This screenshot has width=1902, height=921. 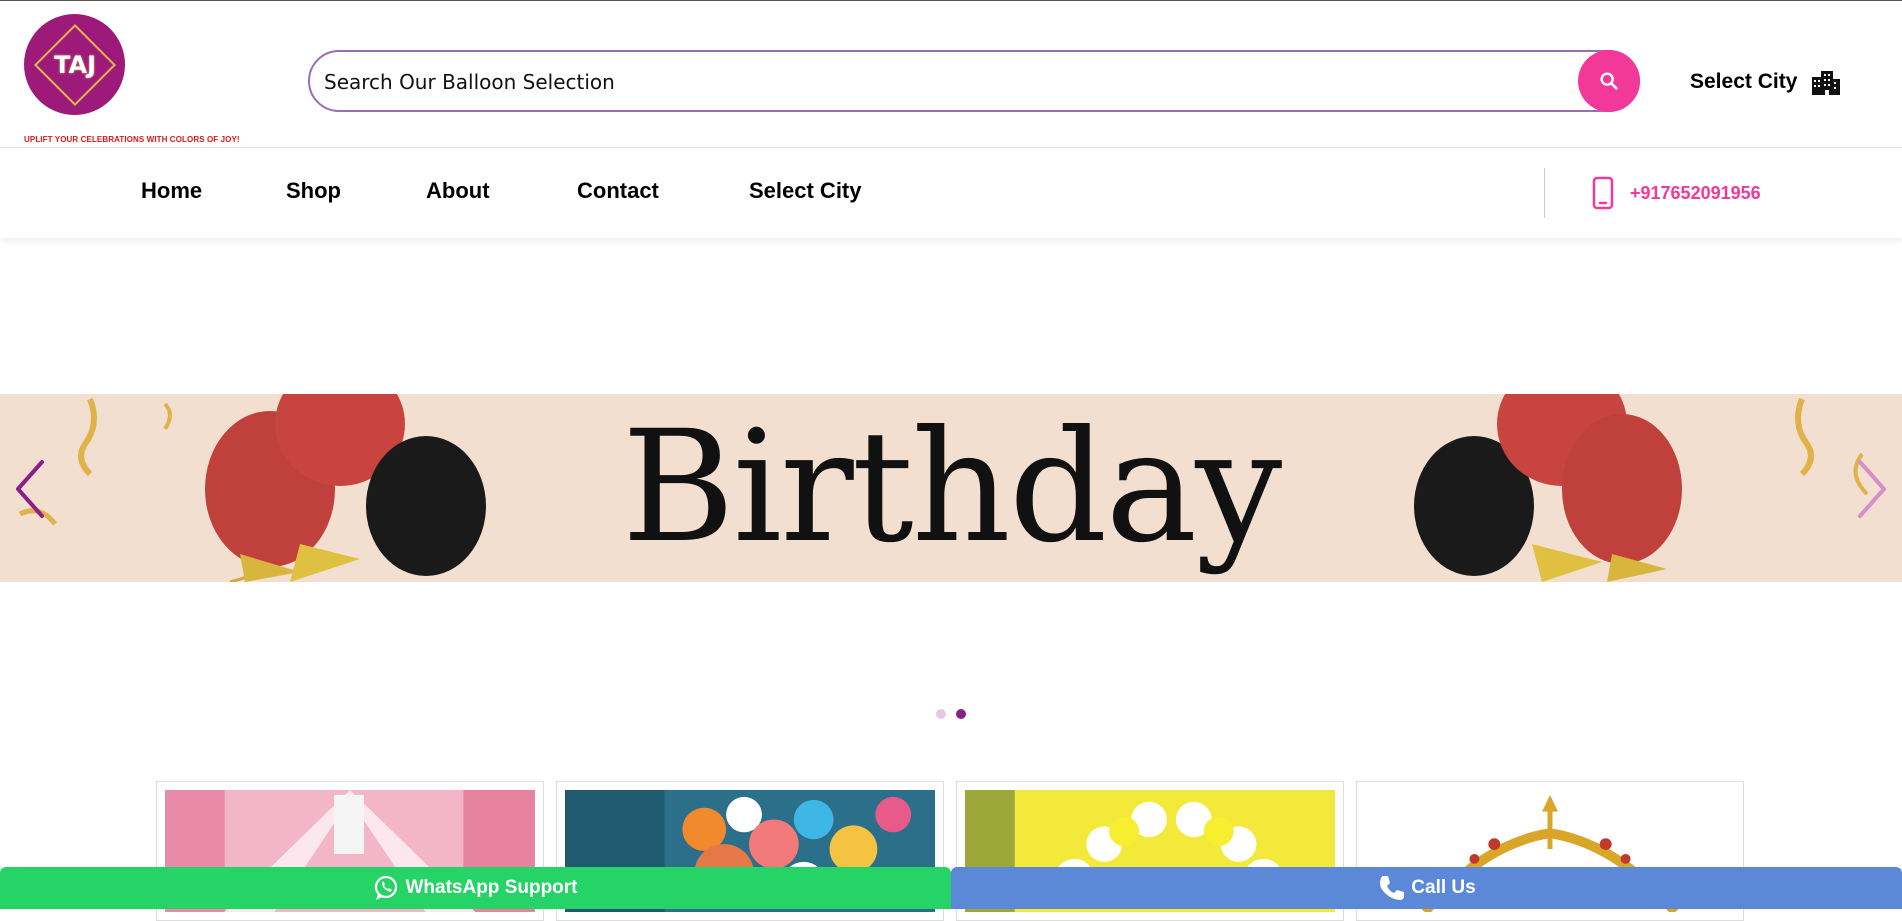 What do you see at coordinates (939, 82) in the screenshot?
I see `search-input` at bounding box center [939, 82].